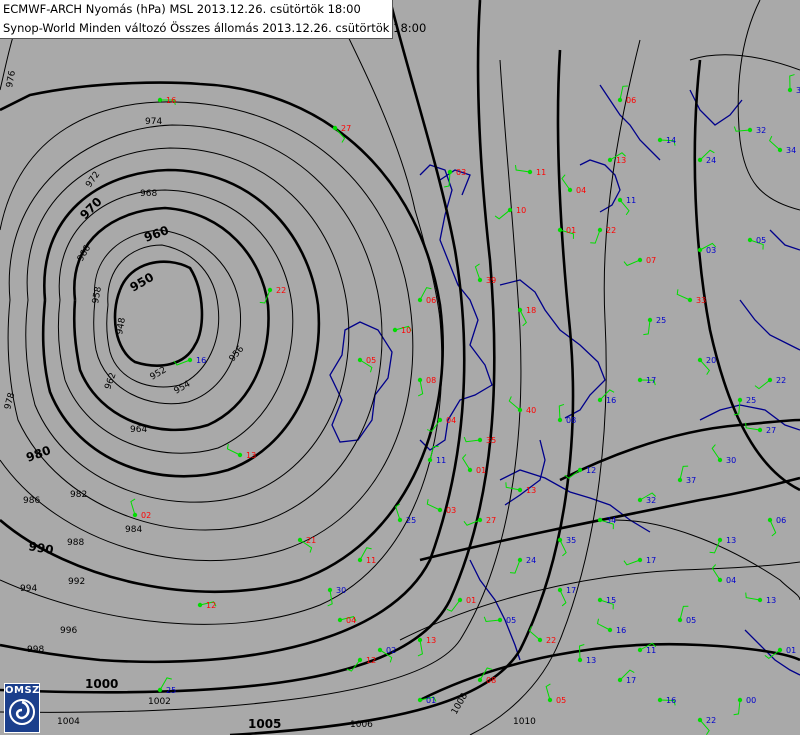 The height and width of the screenshot is (735, 800). Describe the element at coordinates (311, 540) in the screenshot. I see `temperature-label: 21` at that location.